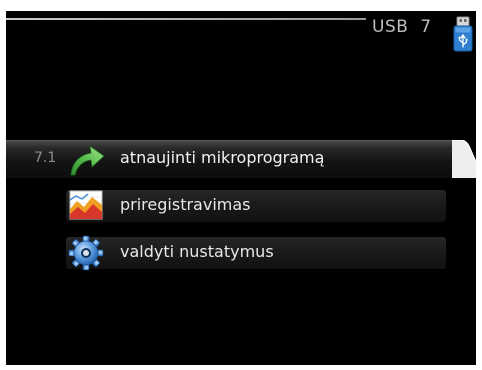  What do you see at coordinates (186, 19) in the screenshot?
I see `header-rule` at bounding box center [186, 19].